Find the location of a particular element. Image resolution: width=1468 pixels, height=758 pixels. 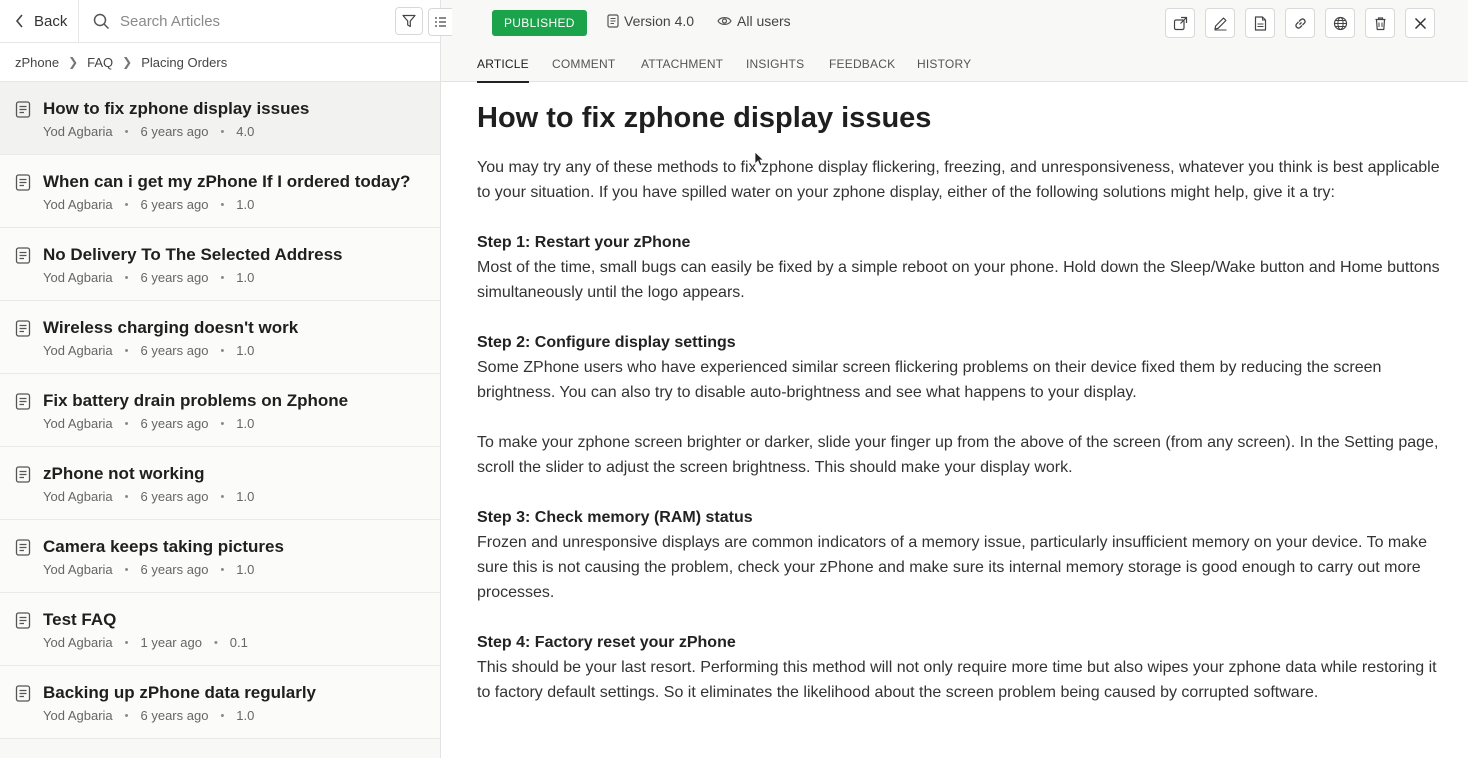

chevron-left-icon is located at coordinates (19, 21).